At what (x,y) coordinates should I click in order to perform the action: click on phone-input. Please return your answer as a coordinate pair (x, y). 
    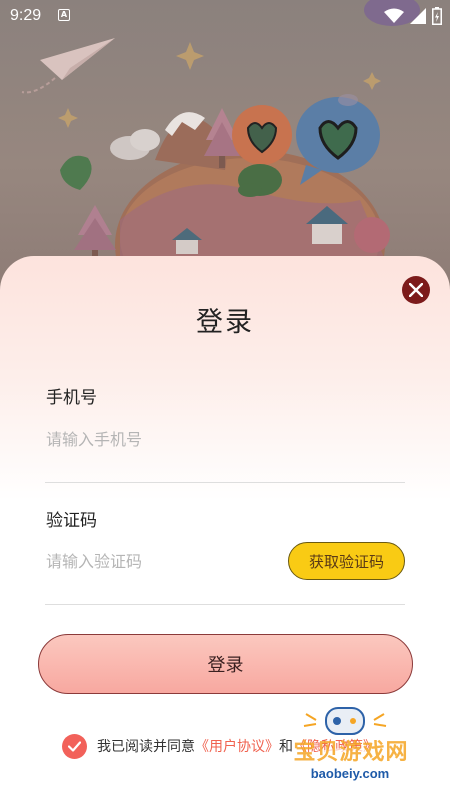
    Looking at the image, I should click on (161, 439).